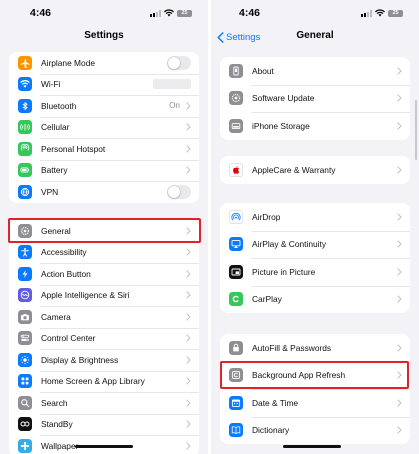  Describe the element at coordinates (315, 71) in the screenshot. I see `row-about: About` at that location.